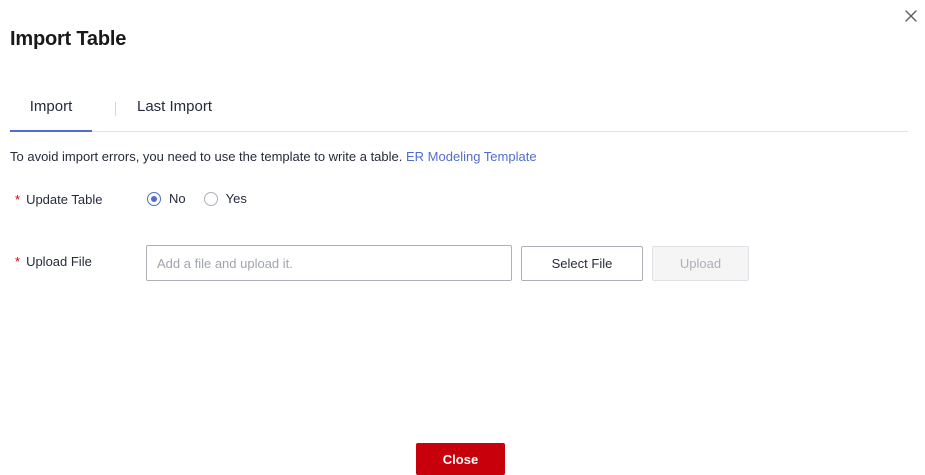 The image size is (925, 475). Describe the element at coordinates (64, 199) in the screenshot. I see `update-table-label-text: Update Table` at that location.